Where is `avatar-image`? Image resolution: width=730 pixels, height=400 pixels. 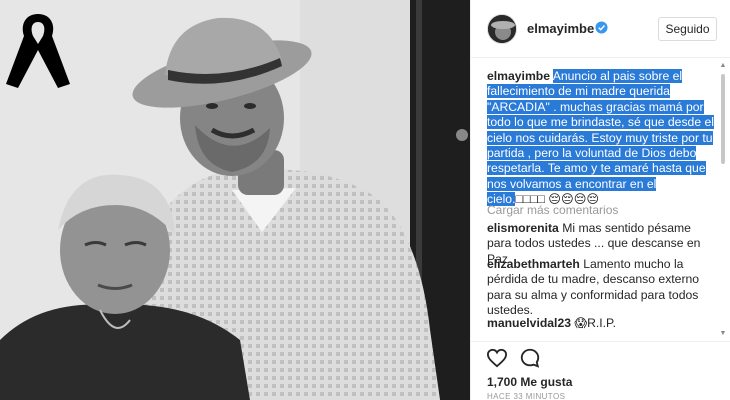 avatar-image is located at coordinates (502, 29).